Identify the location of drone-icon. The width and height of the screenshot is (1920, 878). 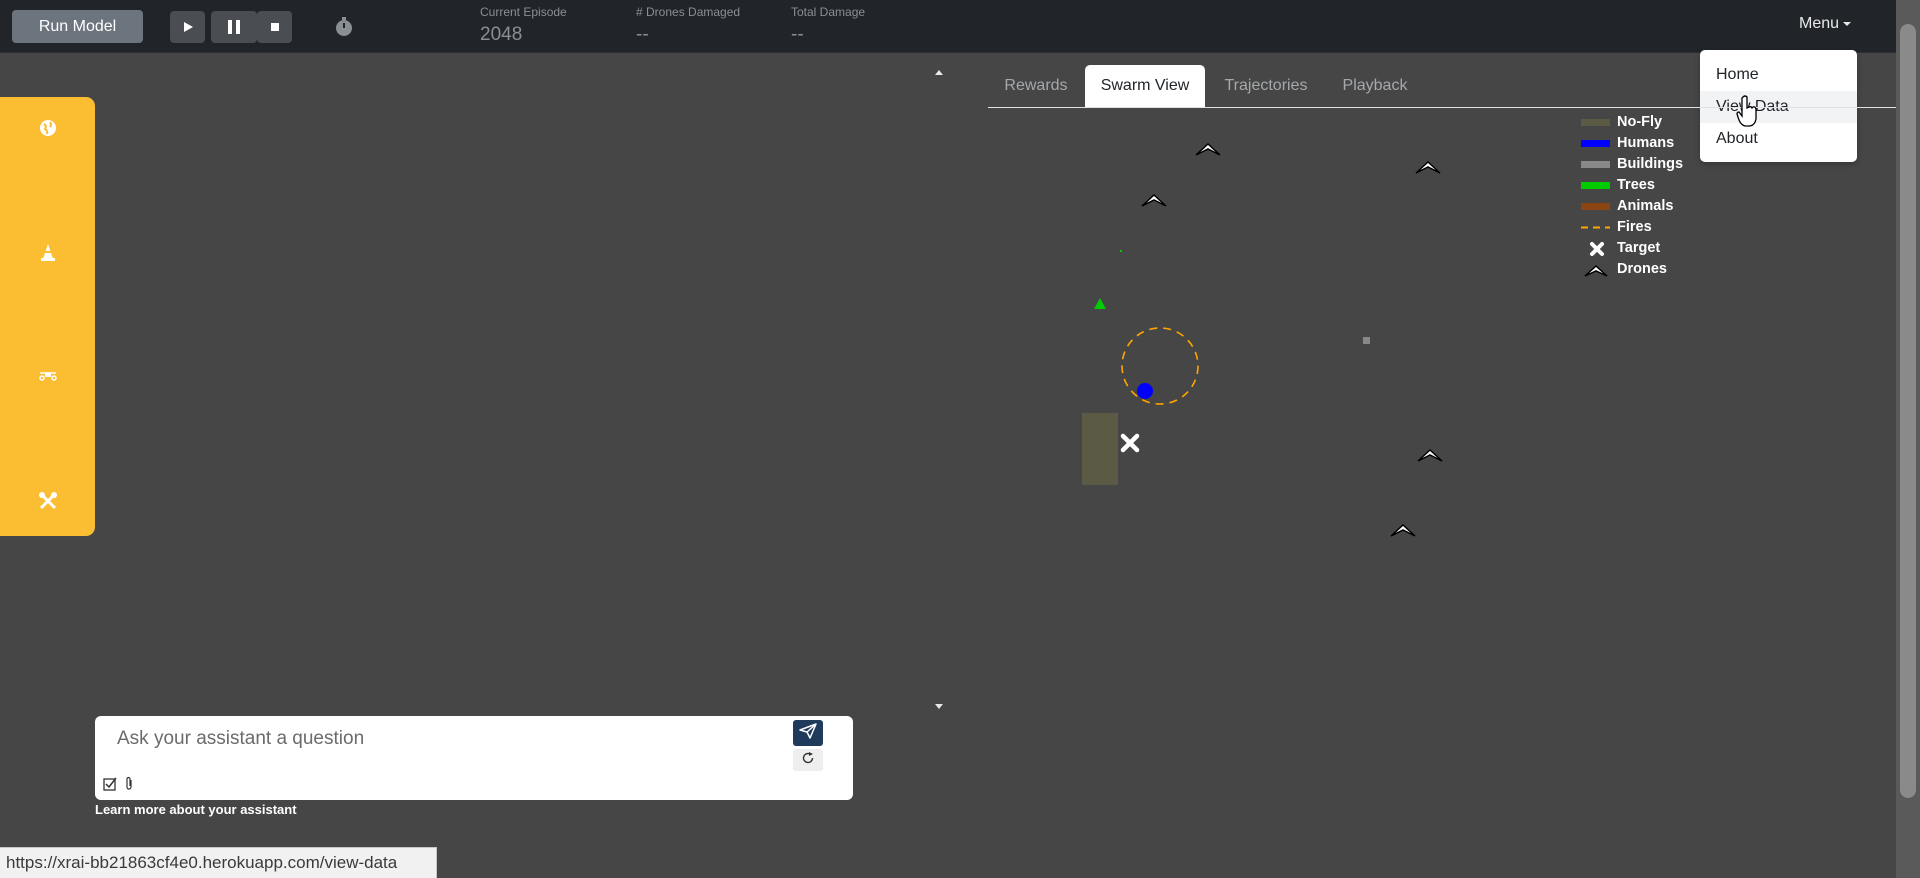
(48, 377).